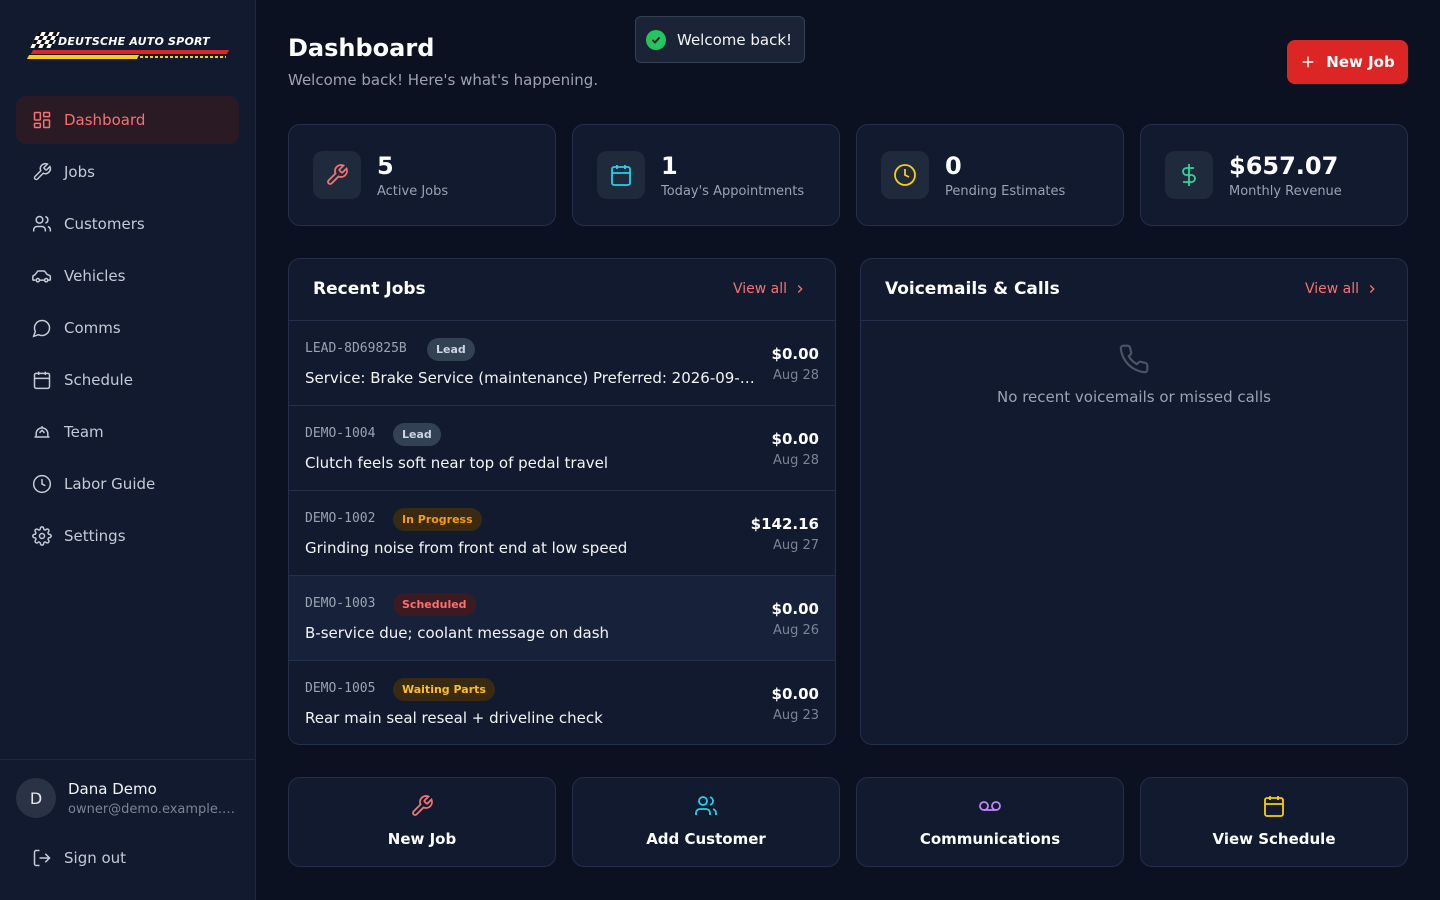 This screenshot has height=900, width=1440. What do you see at coordinates (84, 432) in the screenshot?
I see `sidebar-item-label: Team` at bounding box center [84, 432].